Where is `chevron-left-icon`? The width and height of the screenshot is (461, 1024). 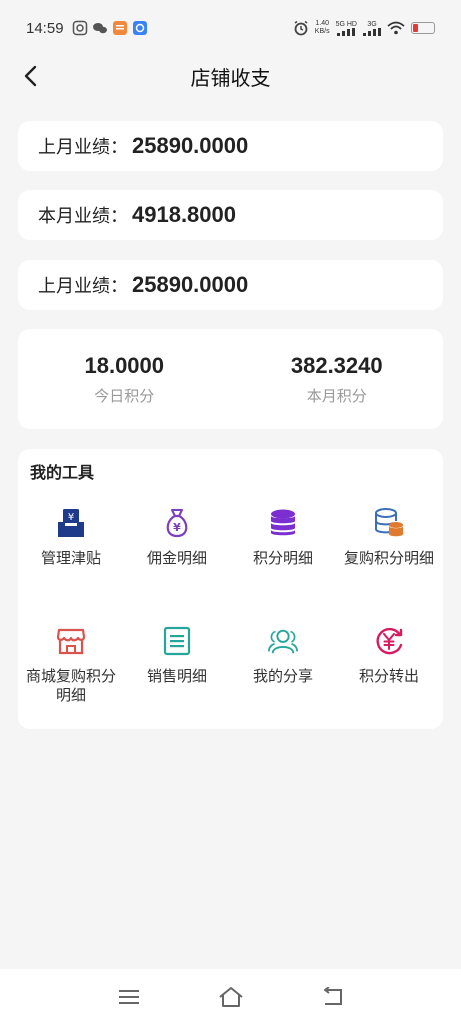 chevron-left-icon is located at coordinates (30, 76).